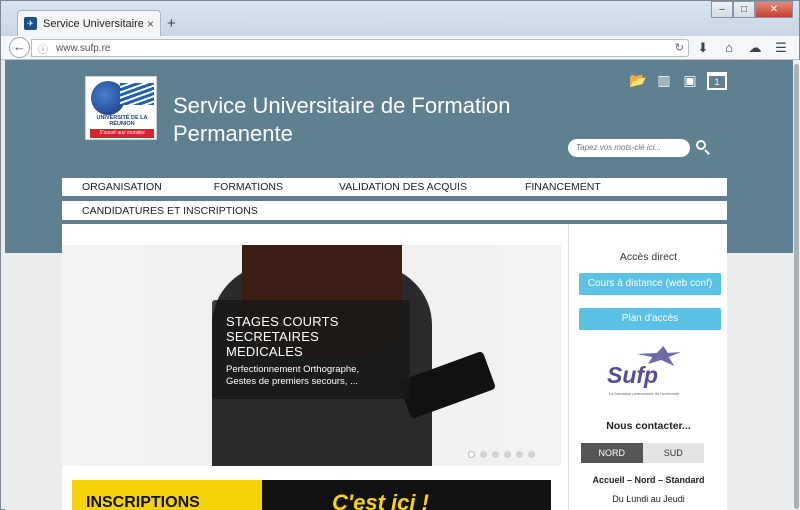 Image resolution: width=800 pixels, height=510 pixels. What do you see at coordinates (781, 48) in the screenshot?
I see `menu-icon: ☰` at bounding box center [781, 48].